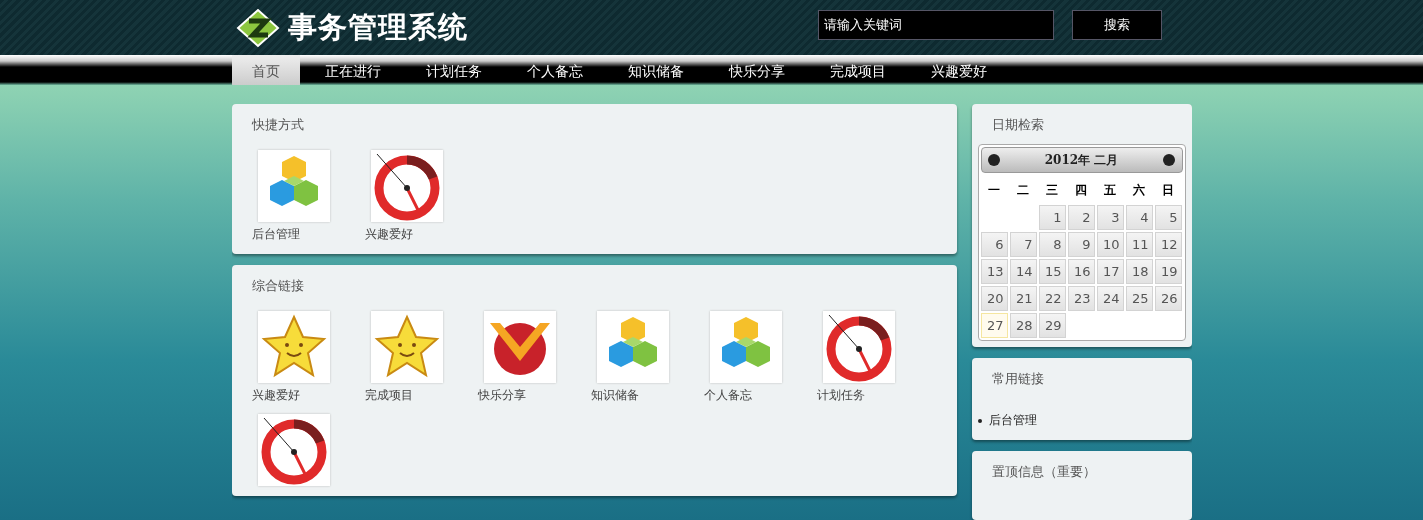  I want to click on shortcut-link: 个人备忘, so click(740, 395).